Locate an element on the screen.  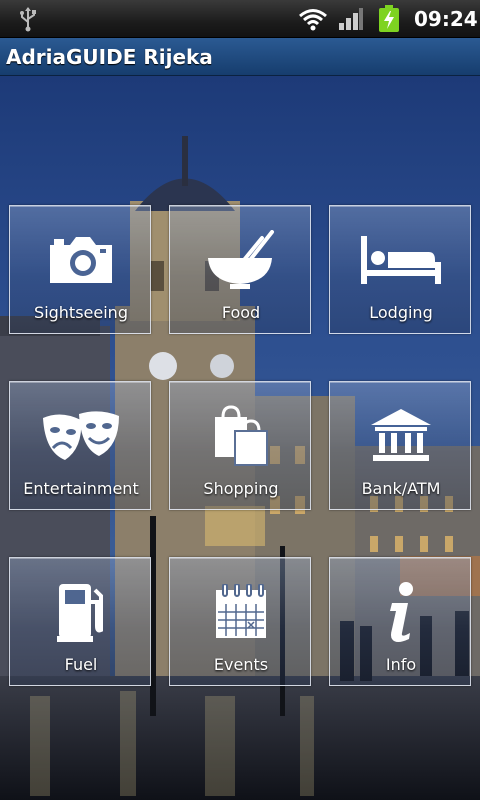
theater-masks-icon is located at coordinates (81, 435).